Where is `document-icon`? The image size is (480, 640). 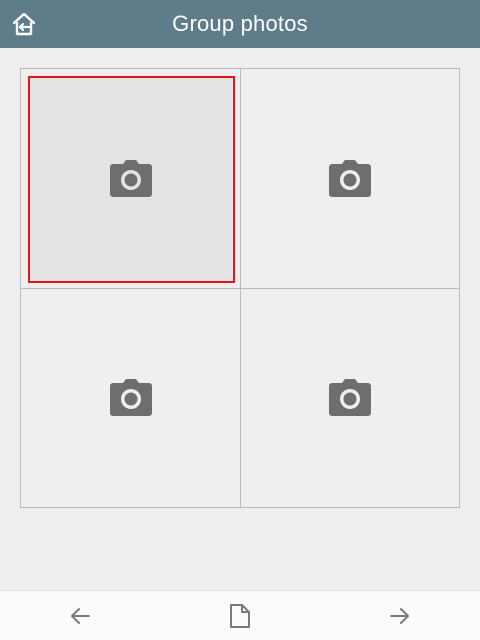 document-icon is located at coordinates (240, 615).